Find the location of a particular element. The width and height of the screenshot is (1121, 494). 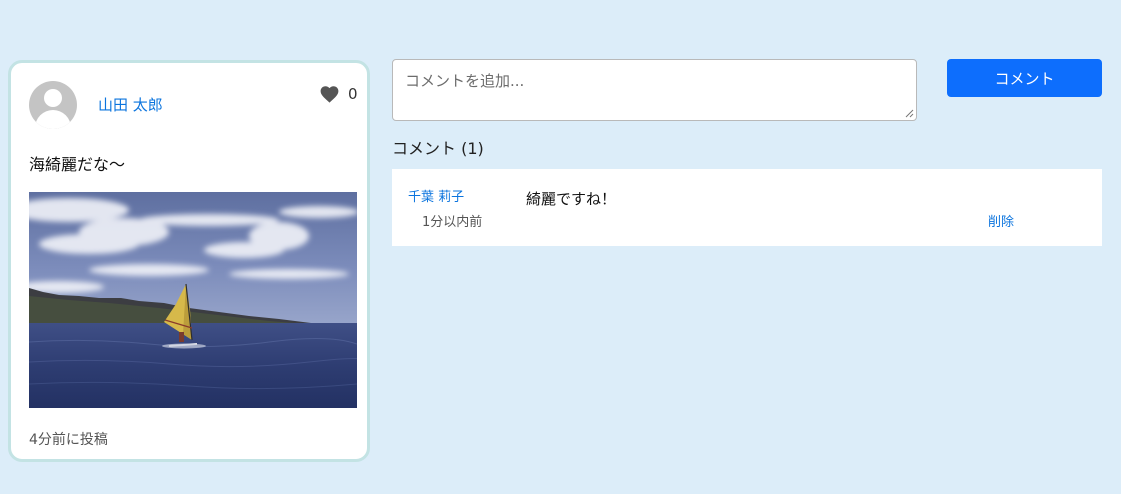

like-count: 0 is located at coordinates (353, 94).